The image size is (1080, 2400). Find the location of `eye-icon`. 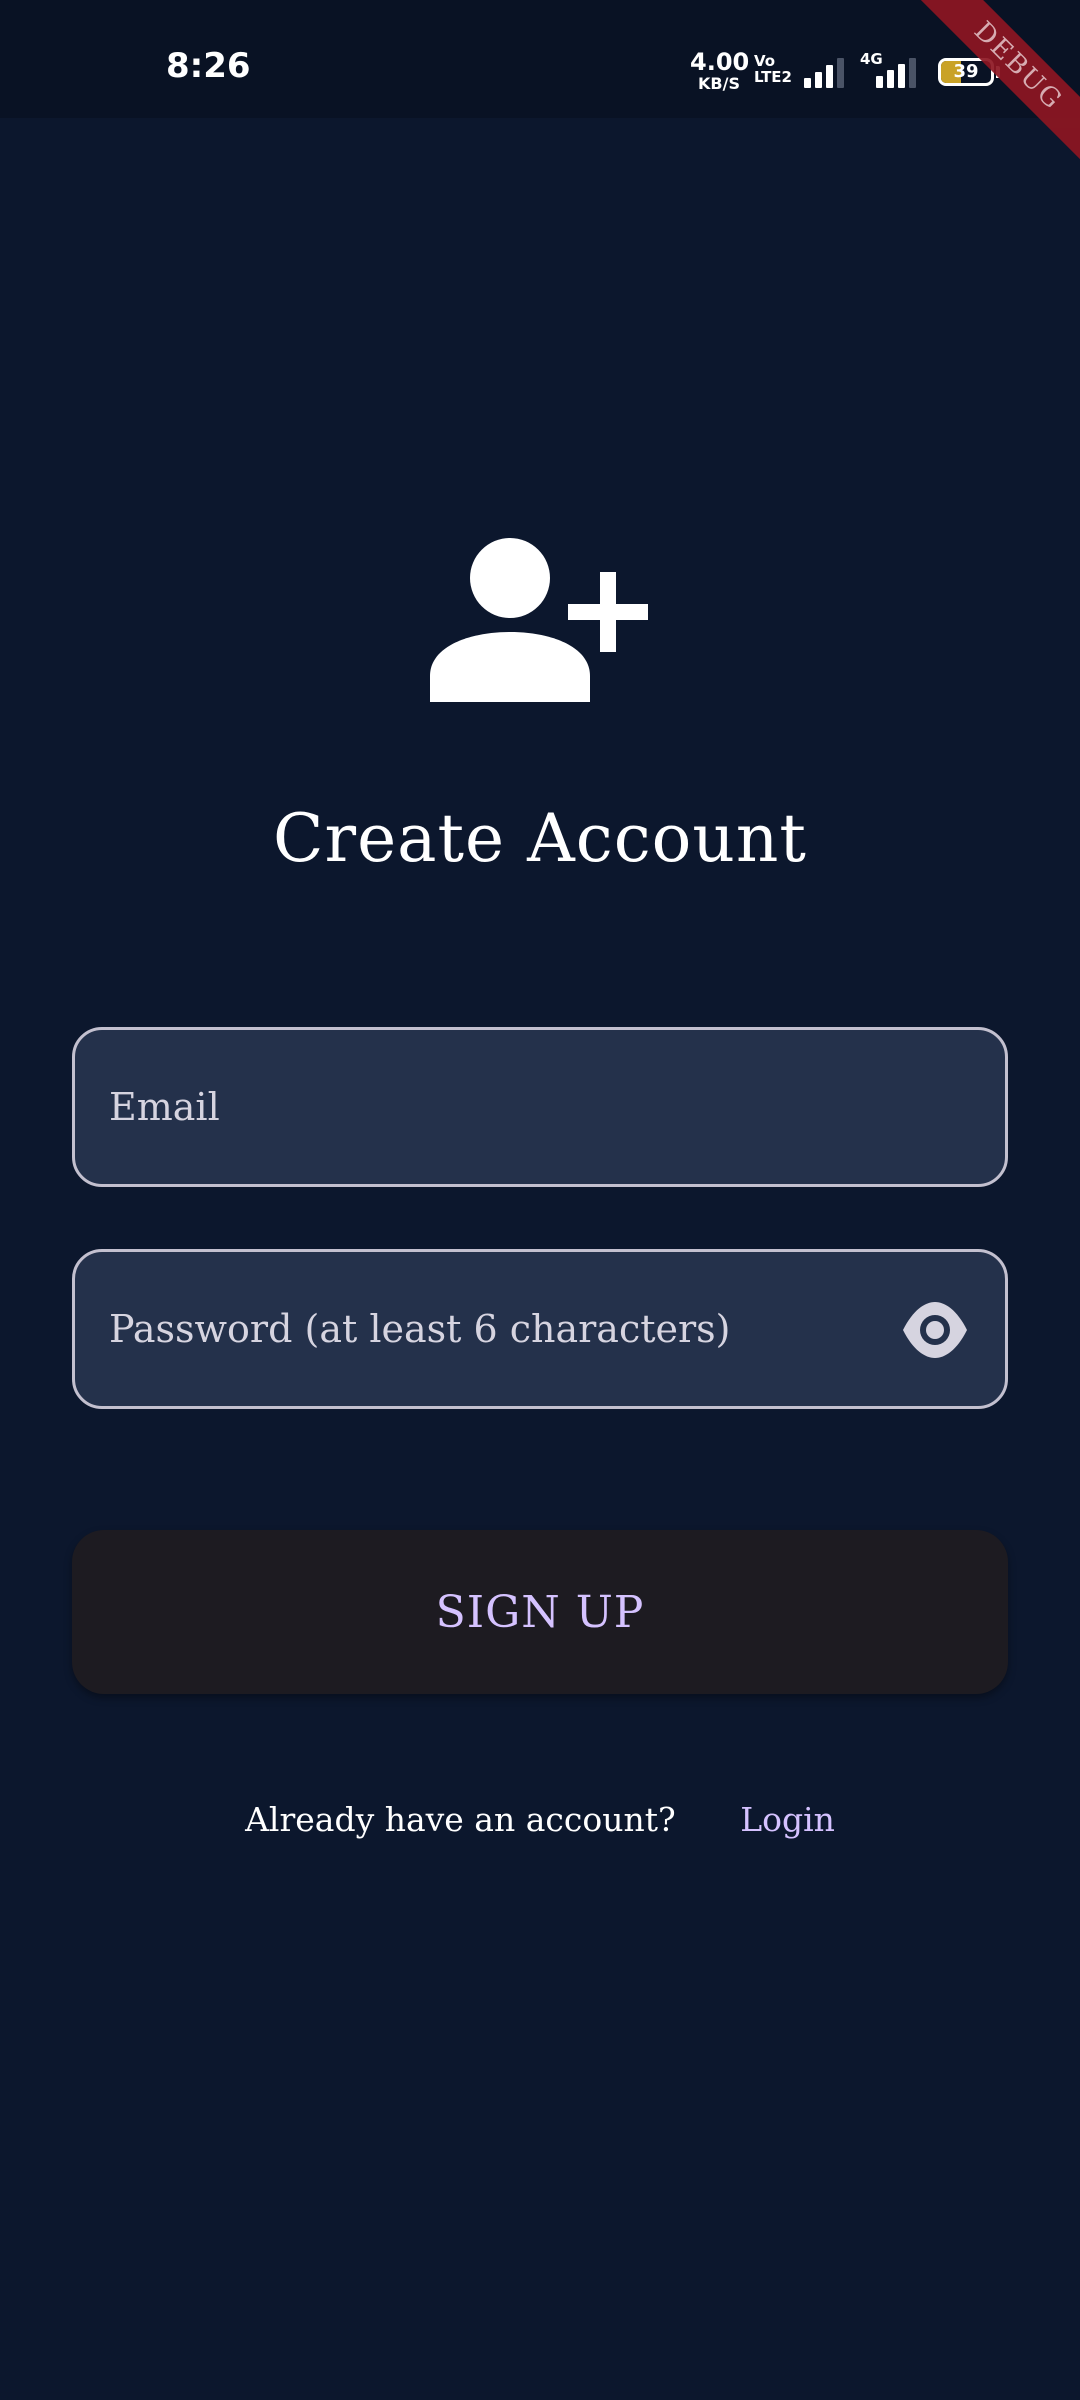

eye-icon is located at coordinates (935, 1330).